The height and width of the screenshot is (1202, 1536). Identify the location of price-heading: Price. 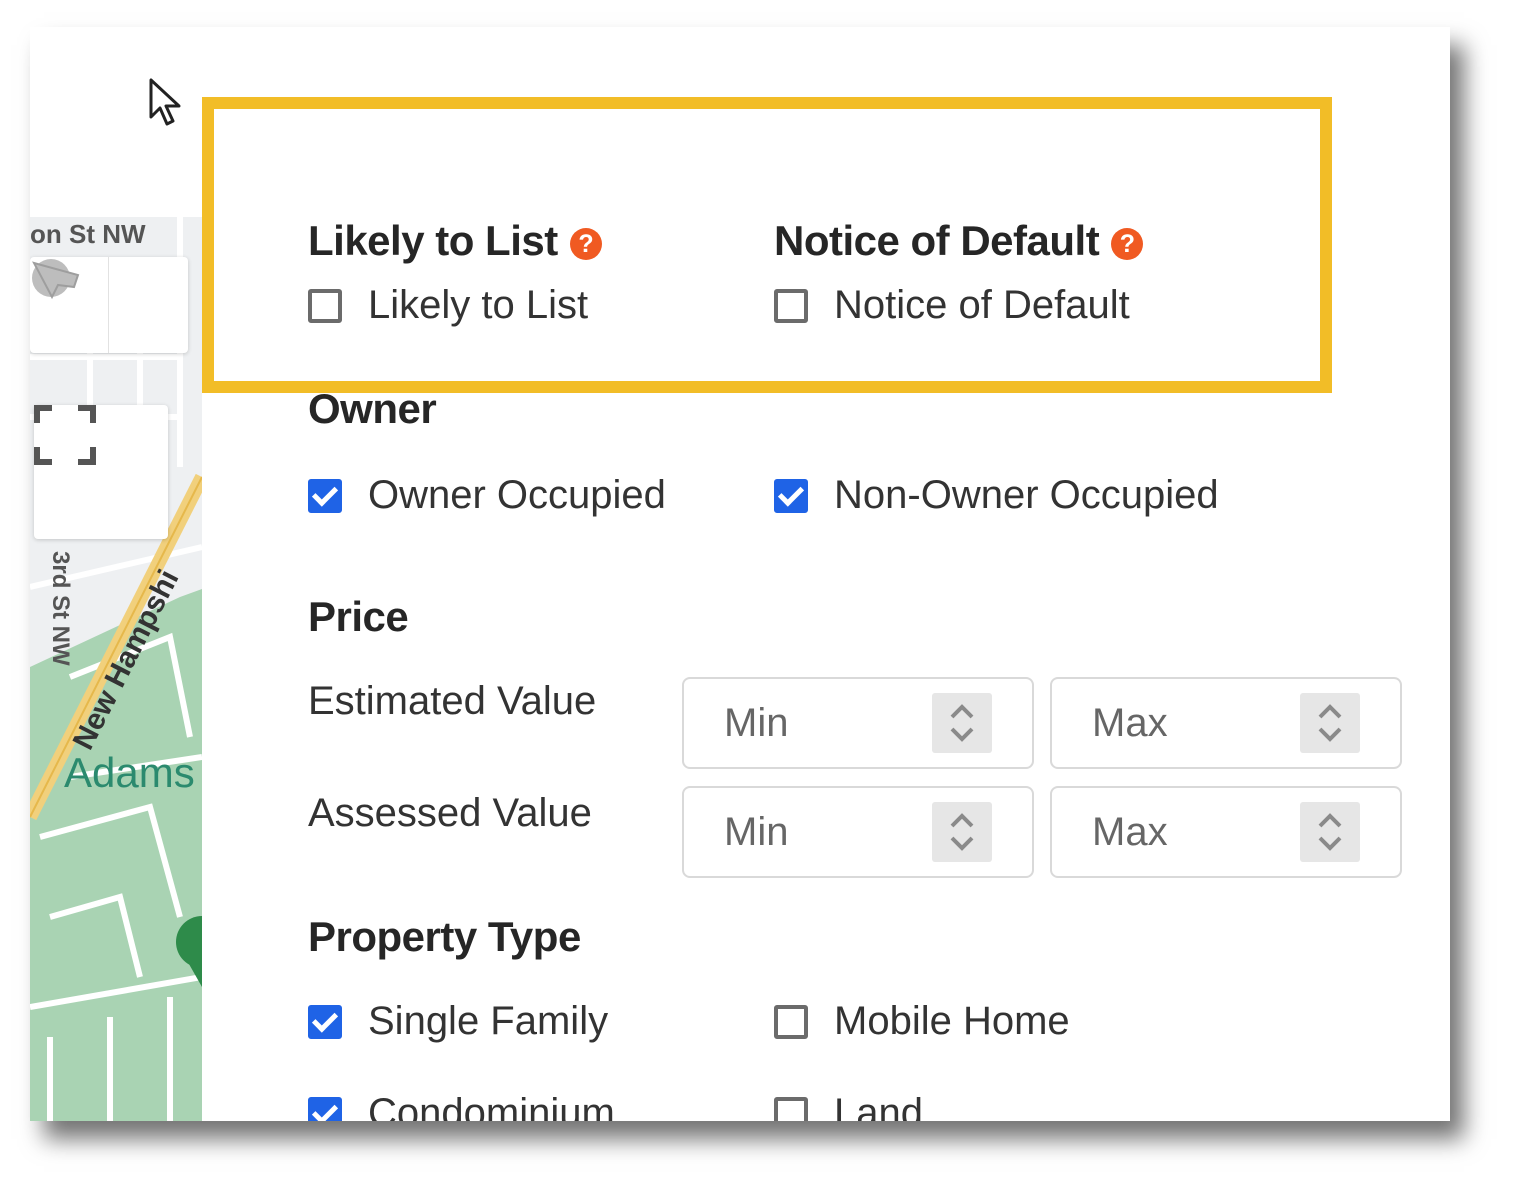
(358, 616).